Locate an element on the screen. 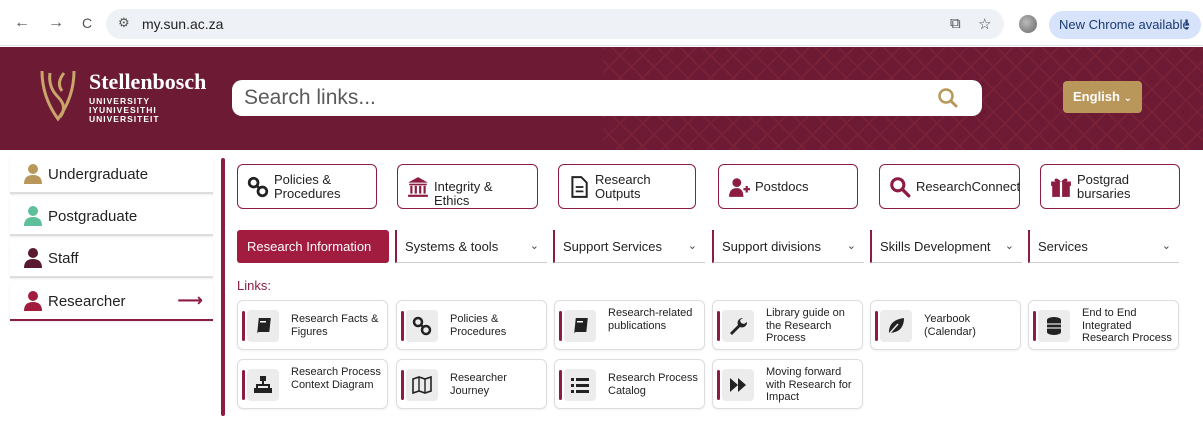 This screenshot has height=424, width=1203. section-accent-line is located at coordinates (223, 287).